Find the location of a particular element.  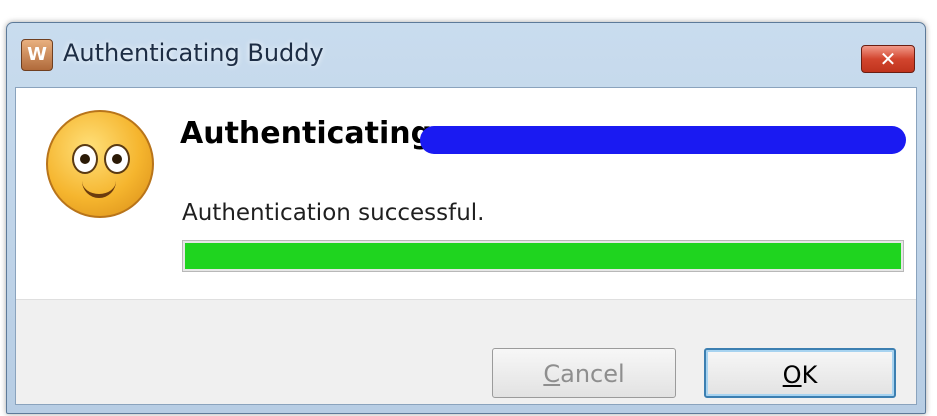

ok-label: K is located at coordinates (809, 375).